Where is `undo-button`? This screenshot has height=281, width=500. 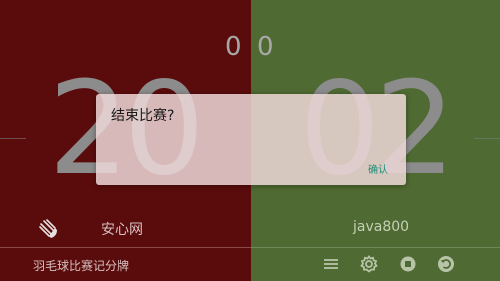 undo-button is located at coordinates (446, 264).